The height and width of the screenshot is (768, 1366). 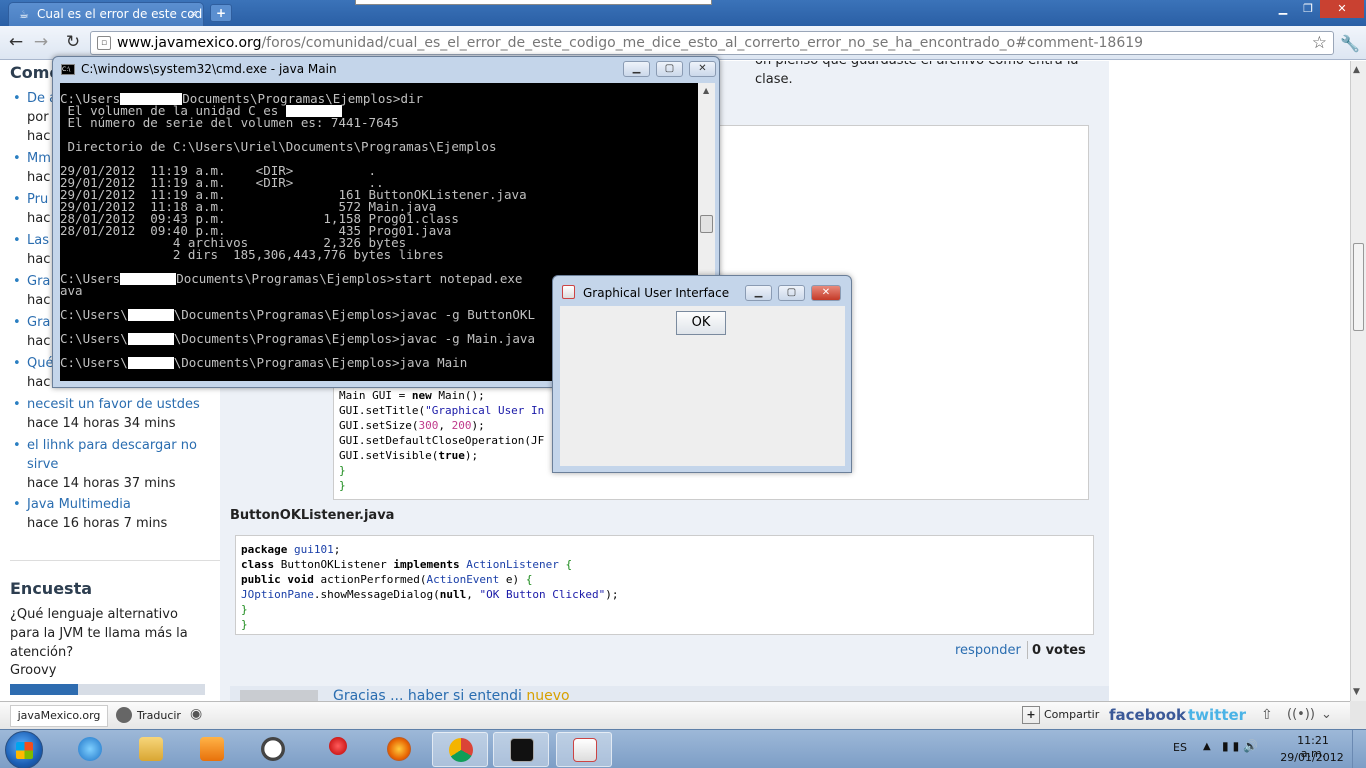 What do you see at coordinates (1242, 746) in the screenshot?
I see `tray-status-icons: ▮▮🔊` at bounding box center [1242, 746].